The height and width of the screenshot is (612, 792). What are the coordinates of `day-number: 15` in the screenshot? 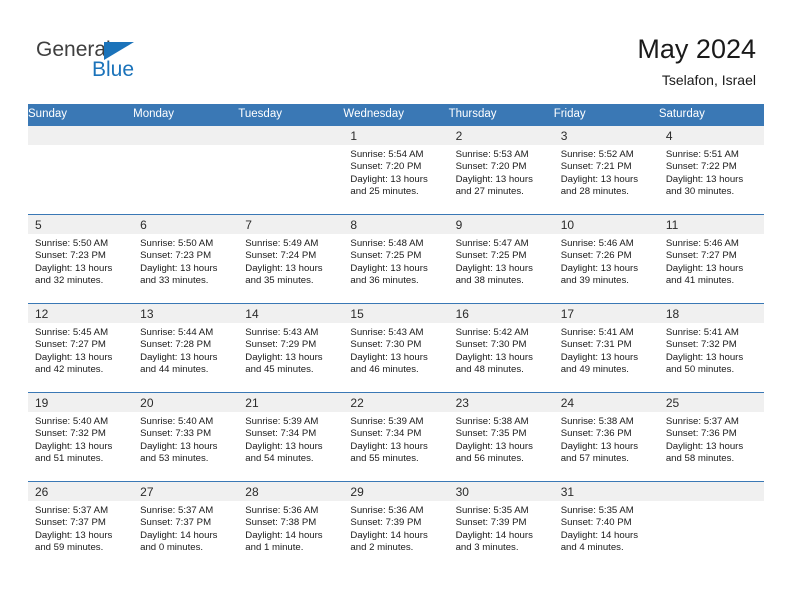 It's located at (357, 314).